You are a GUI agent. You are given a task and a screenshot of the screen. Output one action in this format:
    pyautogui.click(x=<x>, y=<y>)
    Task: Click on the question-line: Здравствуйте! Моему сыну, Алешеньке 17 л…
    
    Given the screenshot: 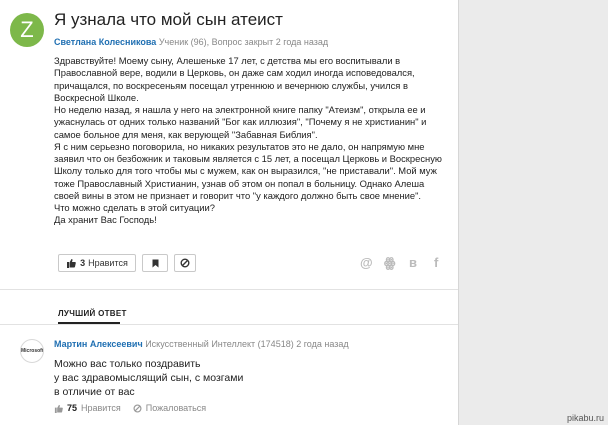 What is the action you would take?
    pyautogui.click(x=227, y=60)
    